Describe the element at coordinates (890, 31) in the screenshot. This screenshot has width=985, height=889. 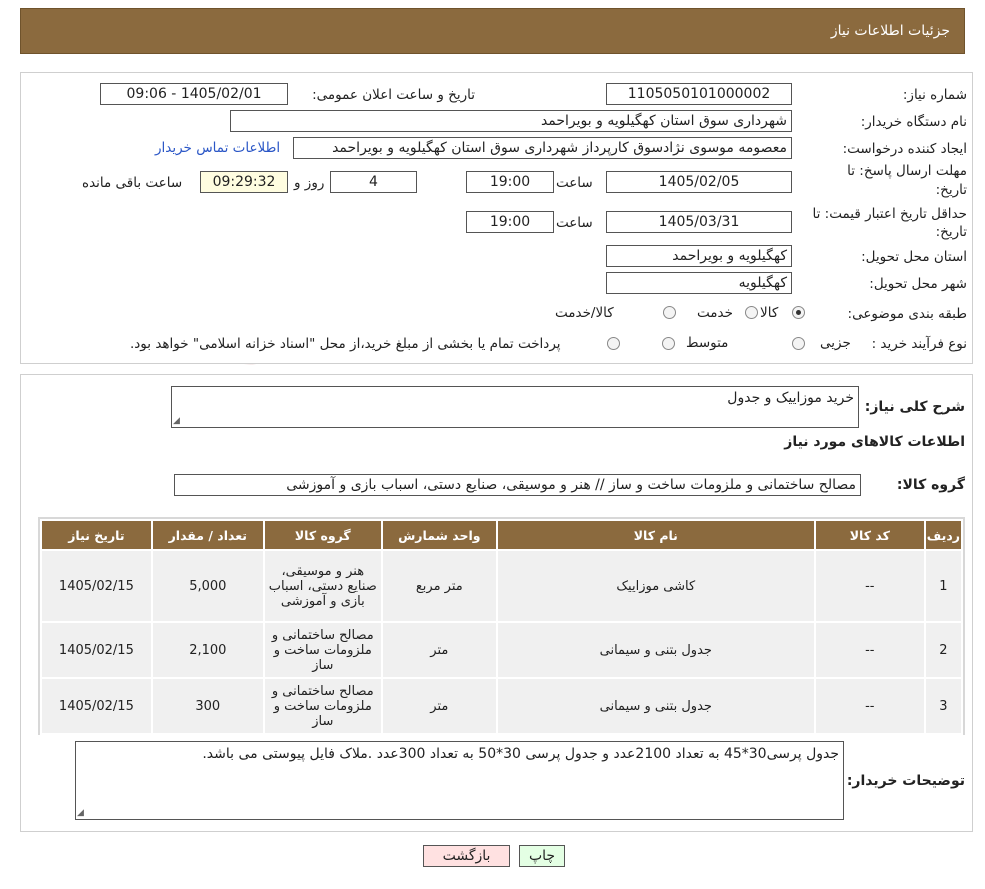
I see `page-title: جزئیات اطلاعات نیاز` at that location.